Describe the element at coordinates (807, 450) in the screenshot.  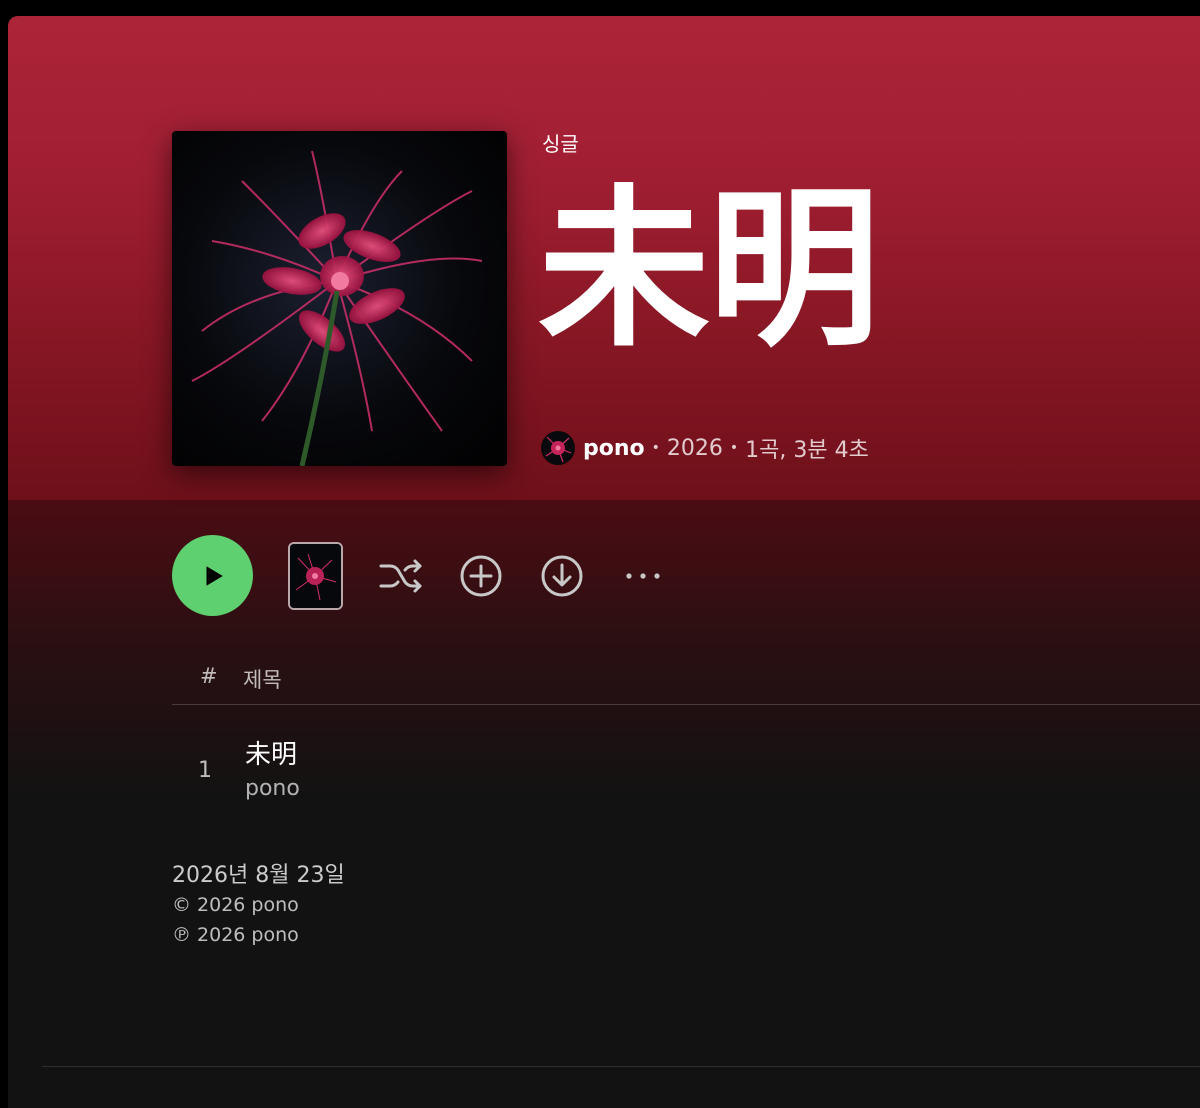
I see `track-summary: 1곡, 3분 4초` at that location.